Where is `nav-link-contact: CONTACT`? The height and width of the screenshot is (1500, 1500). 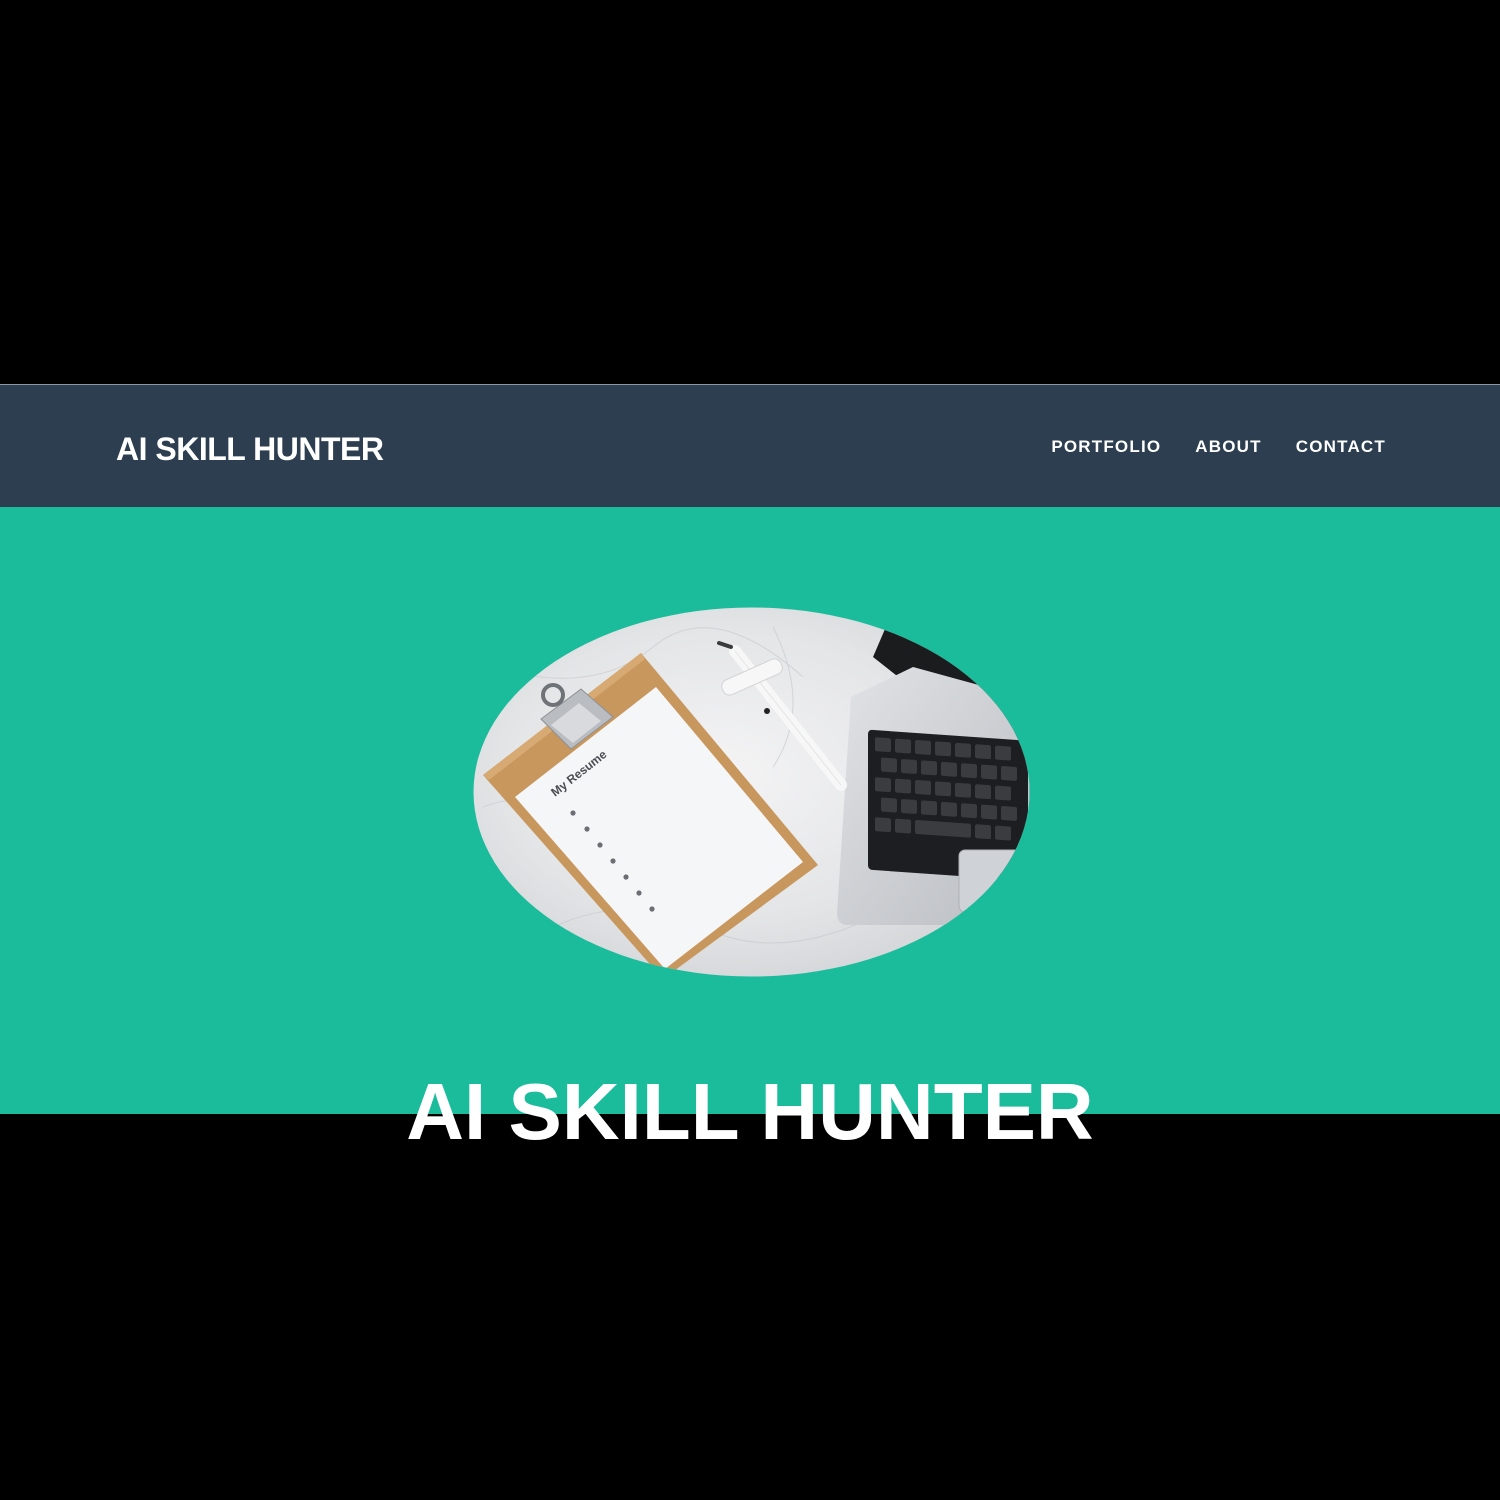 nav-link-contact: CONTACT is located at coordinates (1341, 447).